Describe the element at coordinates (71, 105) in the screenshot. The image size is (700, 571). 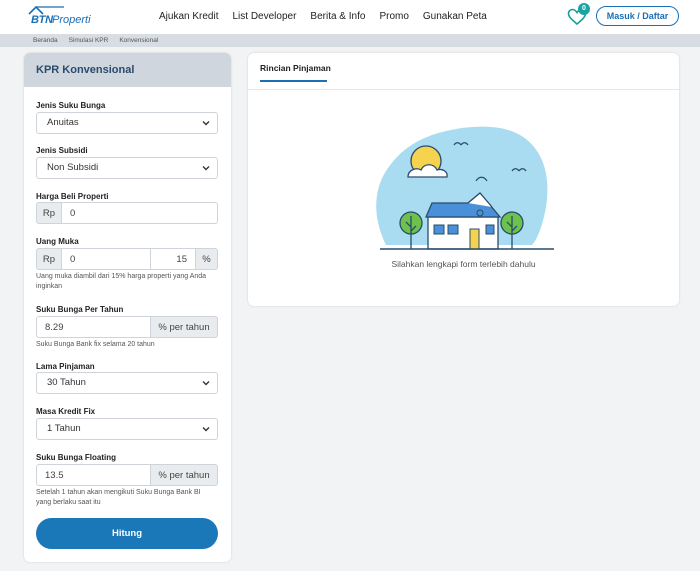
I see `label-jenis-suku-bunga: Jenis Suku Bunga` at that location.